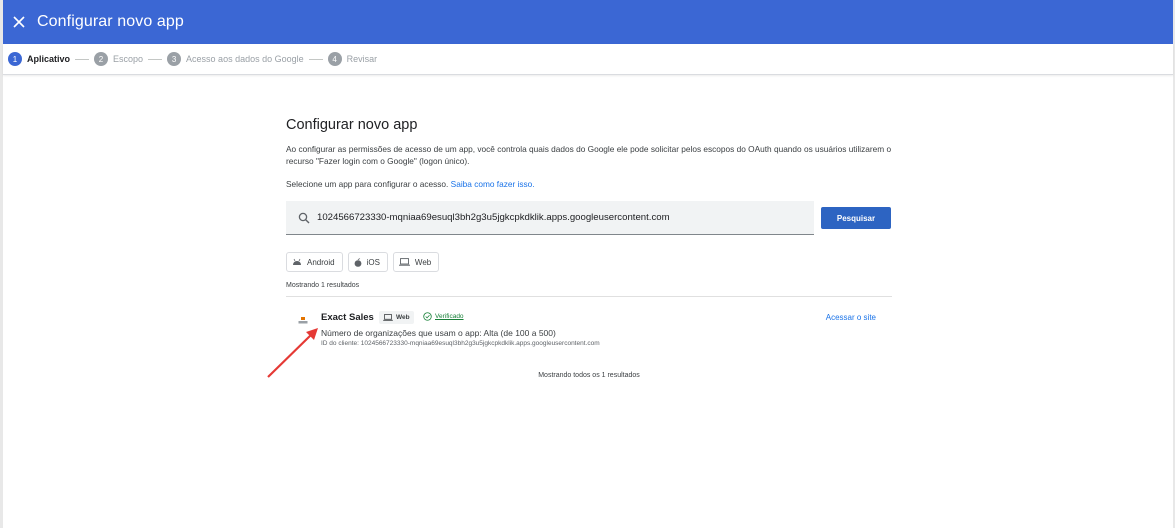 This screenshot has height=528, width=1175. What do you see at coordinates (588, 22) in the screenshot?
I see `header-bar: Configurar novo app` at bounding box center [588, 22].